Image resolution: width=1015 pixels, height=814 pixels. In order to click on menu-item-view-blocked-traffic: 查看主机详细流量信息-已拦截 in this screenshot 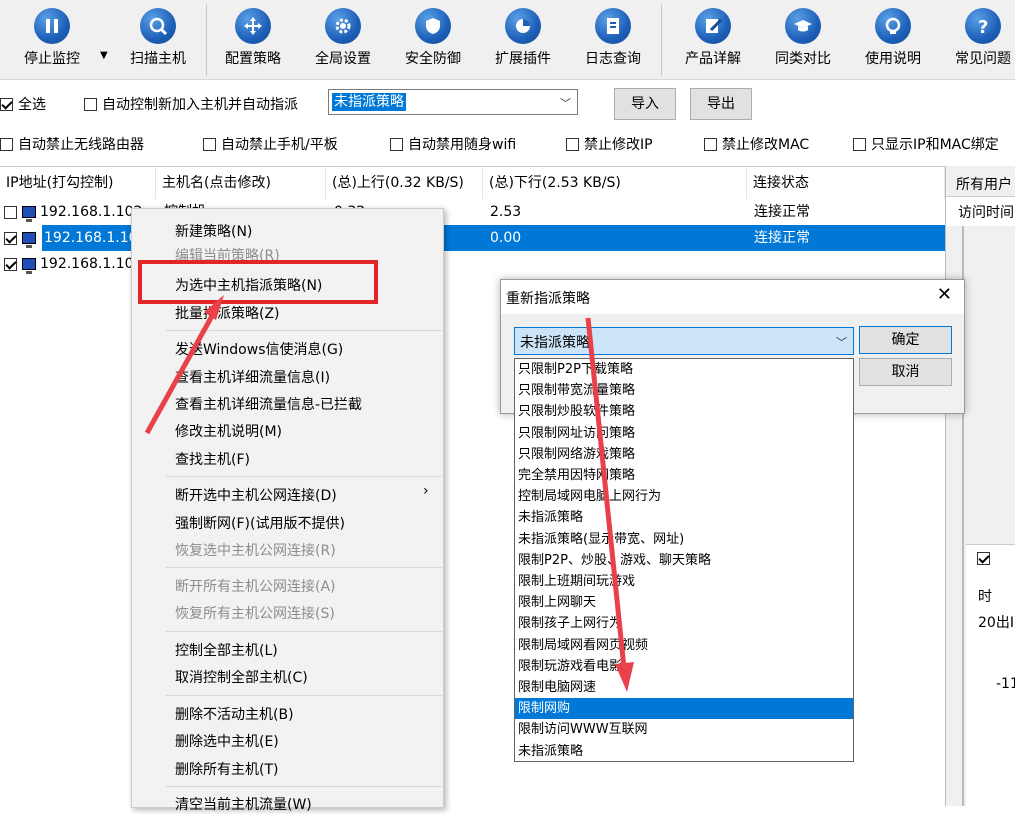, I will do `click(268, 404)`.